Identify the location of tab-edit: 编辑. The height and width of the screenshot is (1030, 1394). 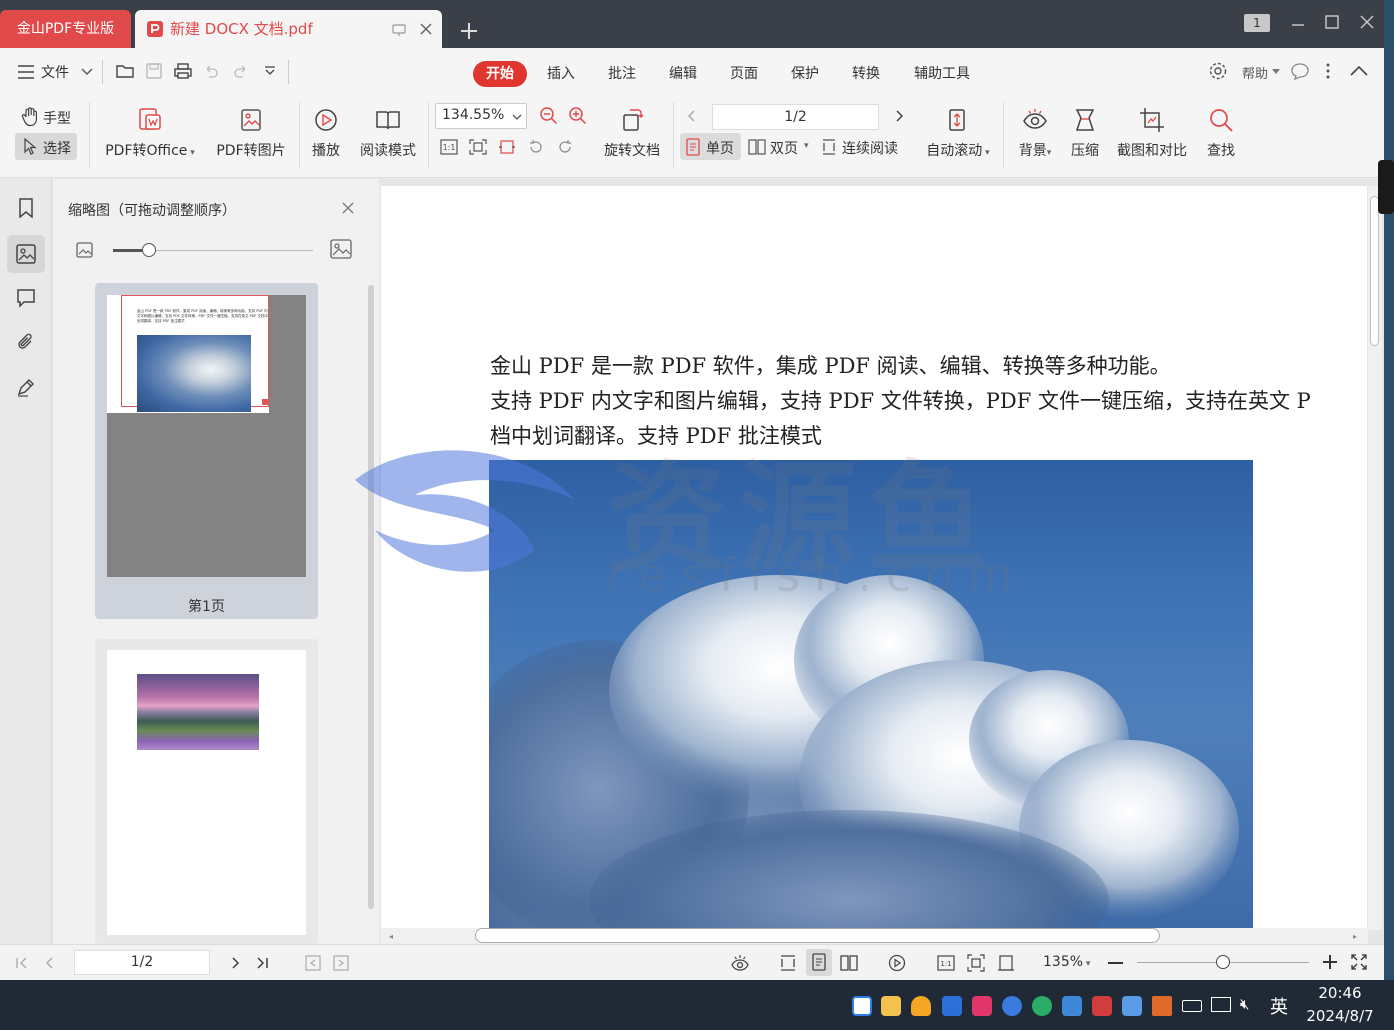
(683, 74).